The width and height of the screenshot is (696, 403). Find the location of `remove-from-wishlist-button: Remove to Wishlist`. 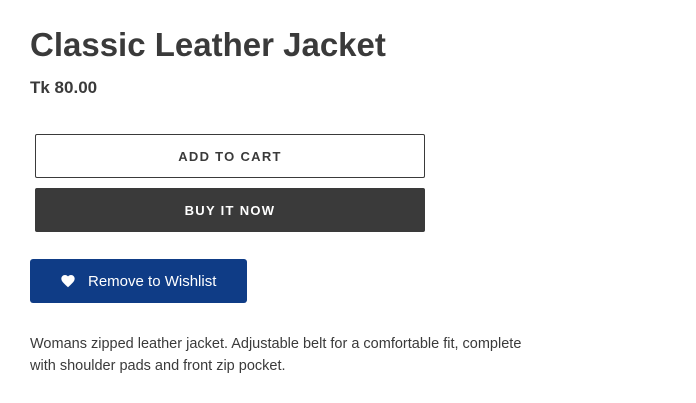

remove-from-wishlist-button: Remove to Wishlist is located at coordinates (138, 281).